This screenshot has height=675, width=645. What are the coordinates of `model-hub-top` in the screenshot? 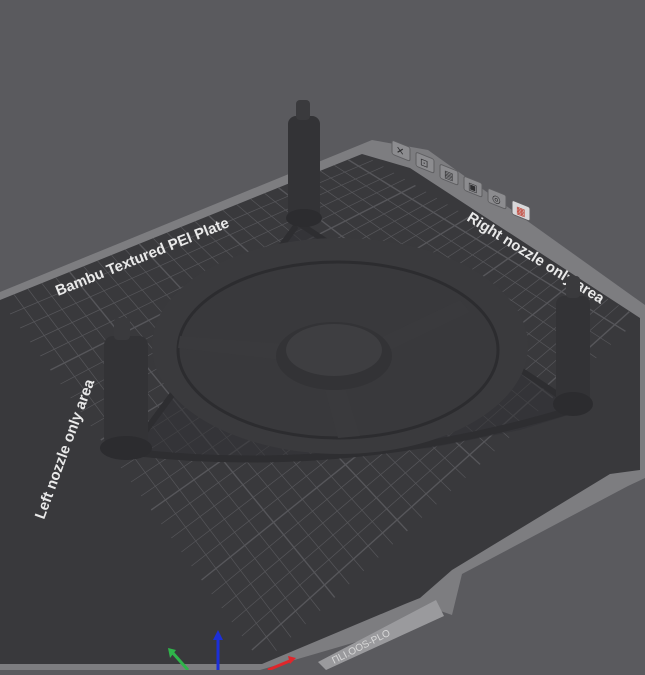 It's located at (334, 350).